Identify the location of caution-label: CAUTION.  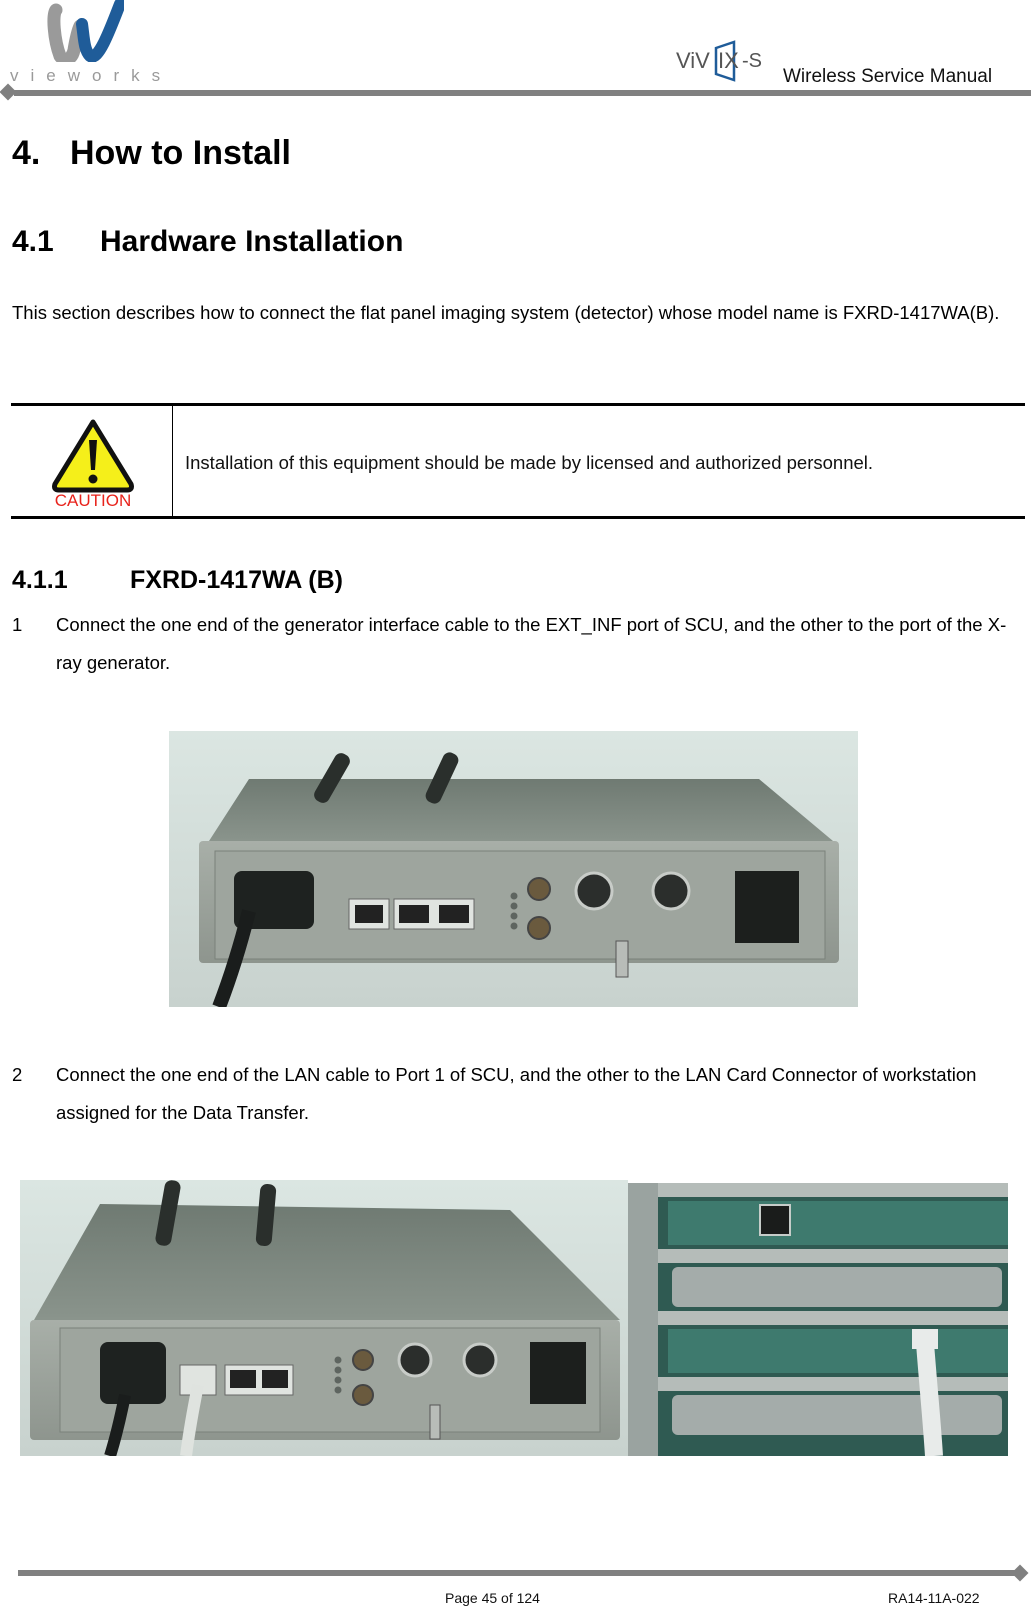
(93, 499).